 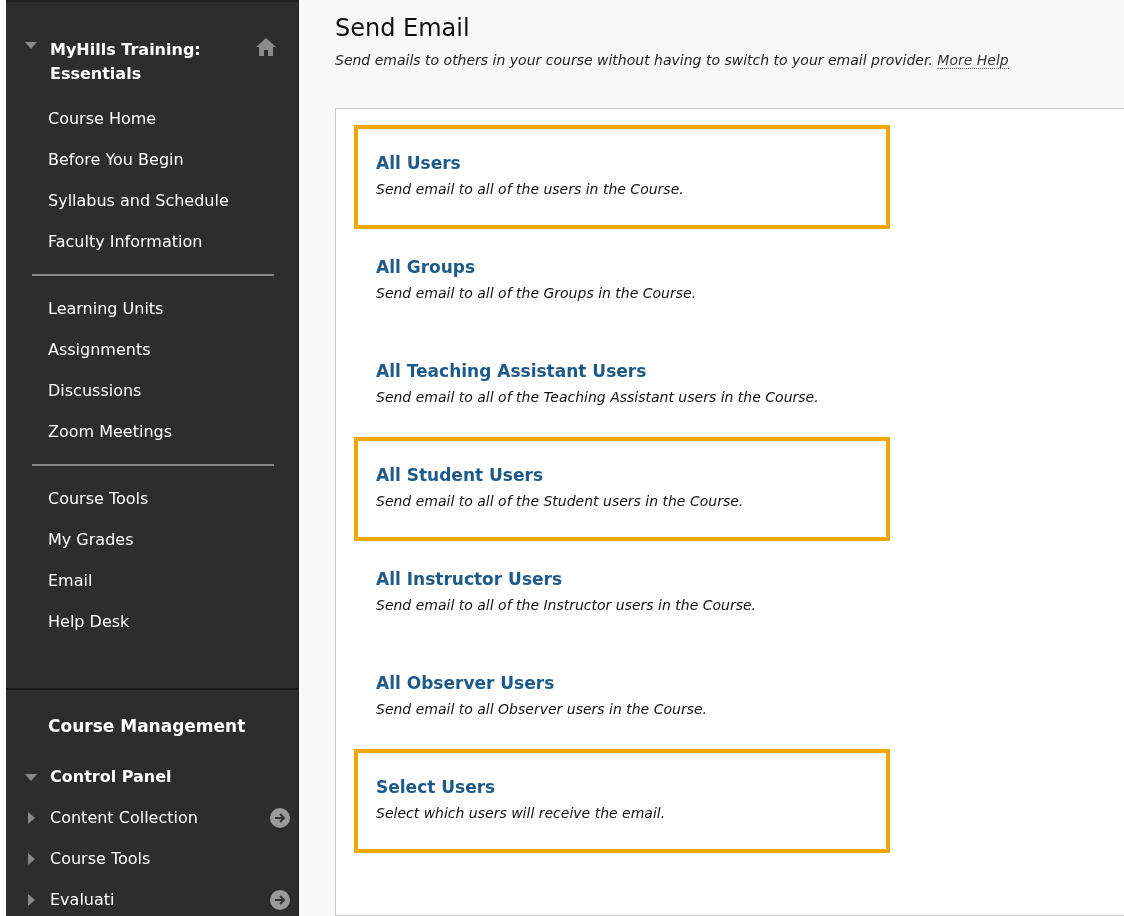 I want to click on course-title: MyHills Training: Essentials, so click(x=126, y=62).